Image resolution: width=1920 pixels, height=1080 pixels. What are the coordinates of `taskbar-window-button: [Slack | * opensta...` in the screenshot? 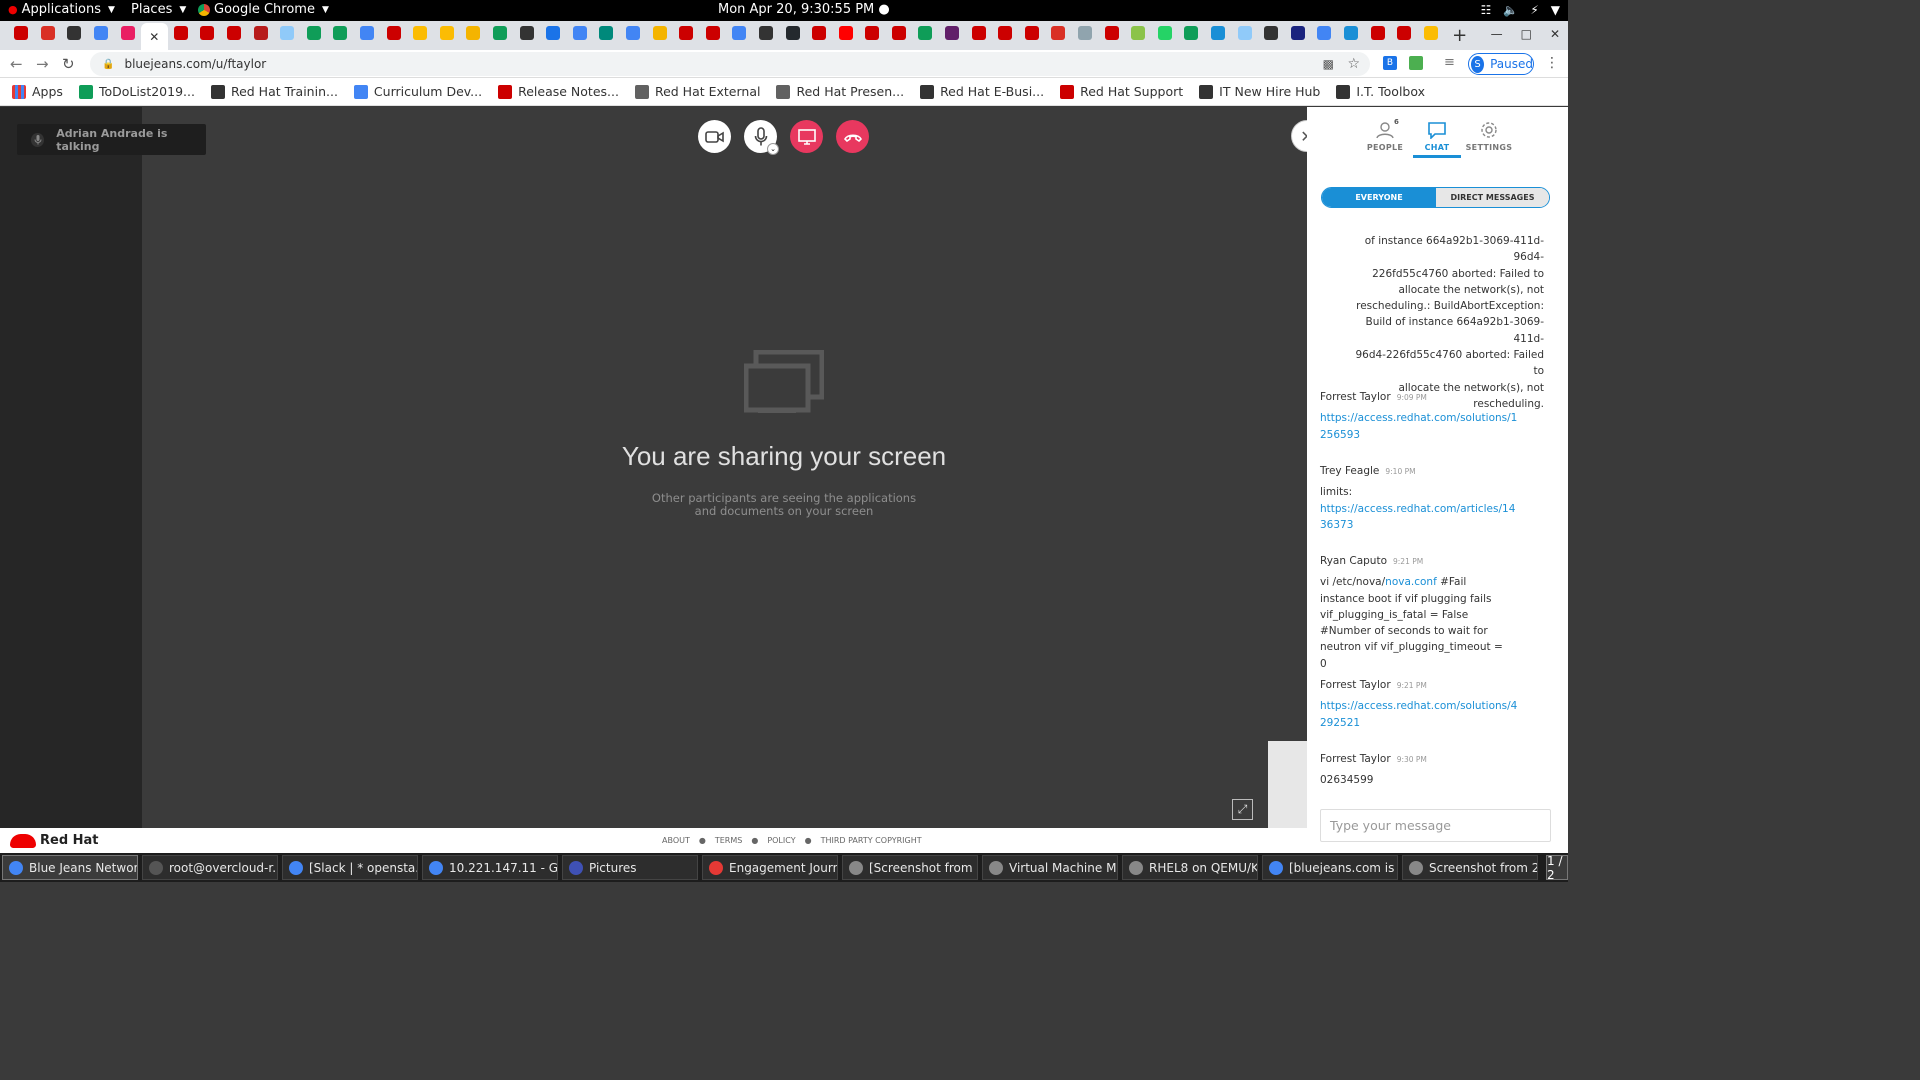 It's located at (350, 867).